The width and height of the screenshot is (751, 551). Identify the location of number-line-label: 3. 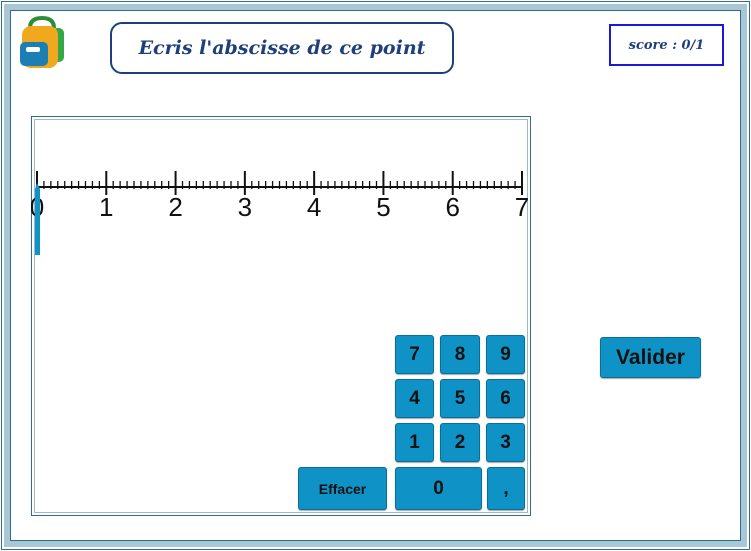
(245, 207).